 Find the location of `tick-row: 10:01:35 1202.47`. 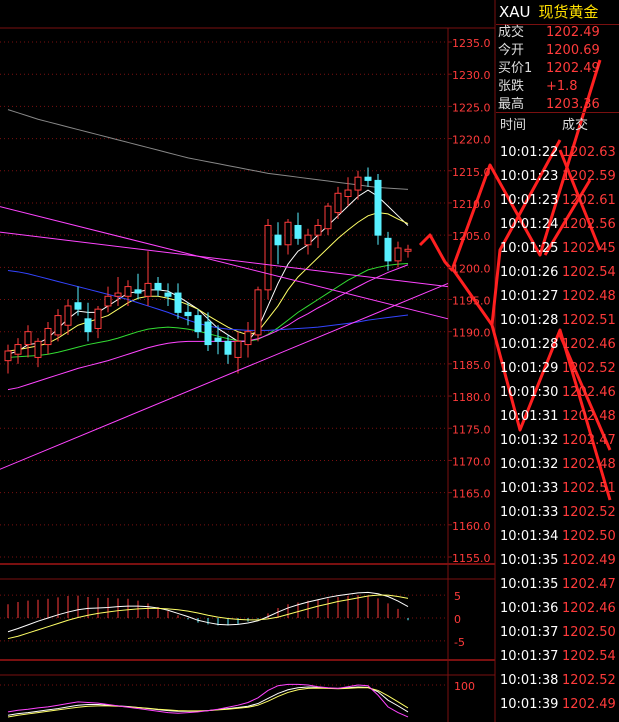

tick-row: 10:01:35 1202.47 is located at coordinates (557, 585).